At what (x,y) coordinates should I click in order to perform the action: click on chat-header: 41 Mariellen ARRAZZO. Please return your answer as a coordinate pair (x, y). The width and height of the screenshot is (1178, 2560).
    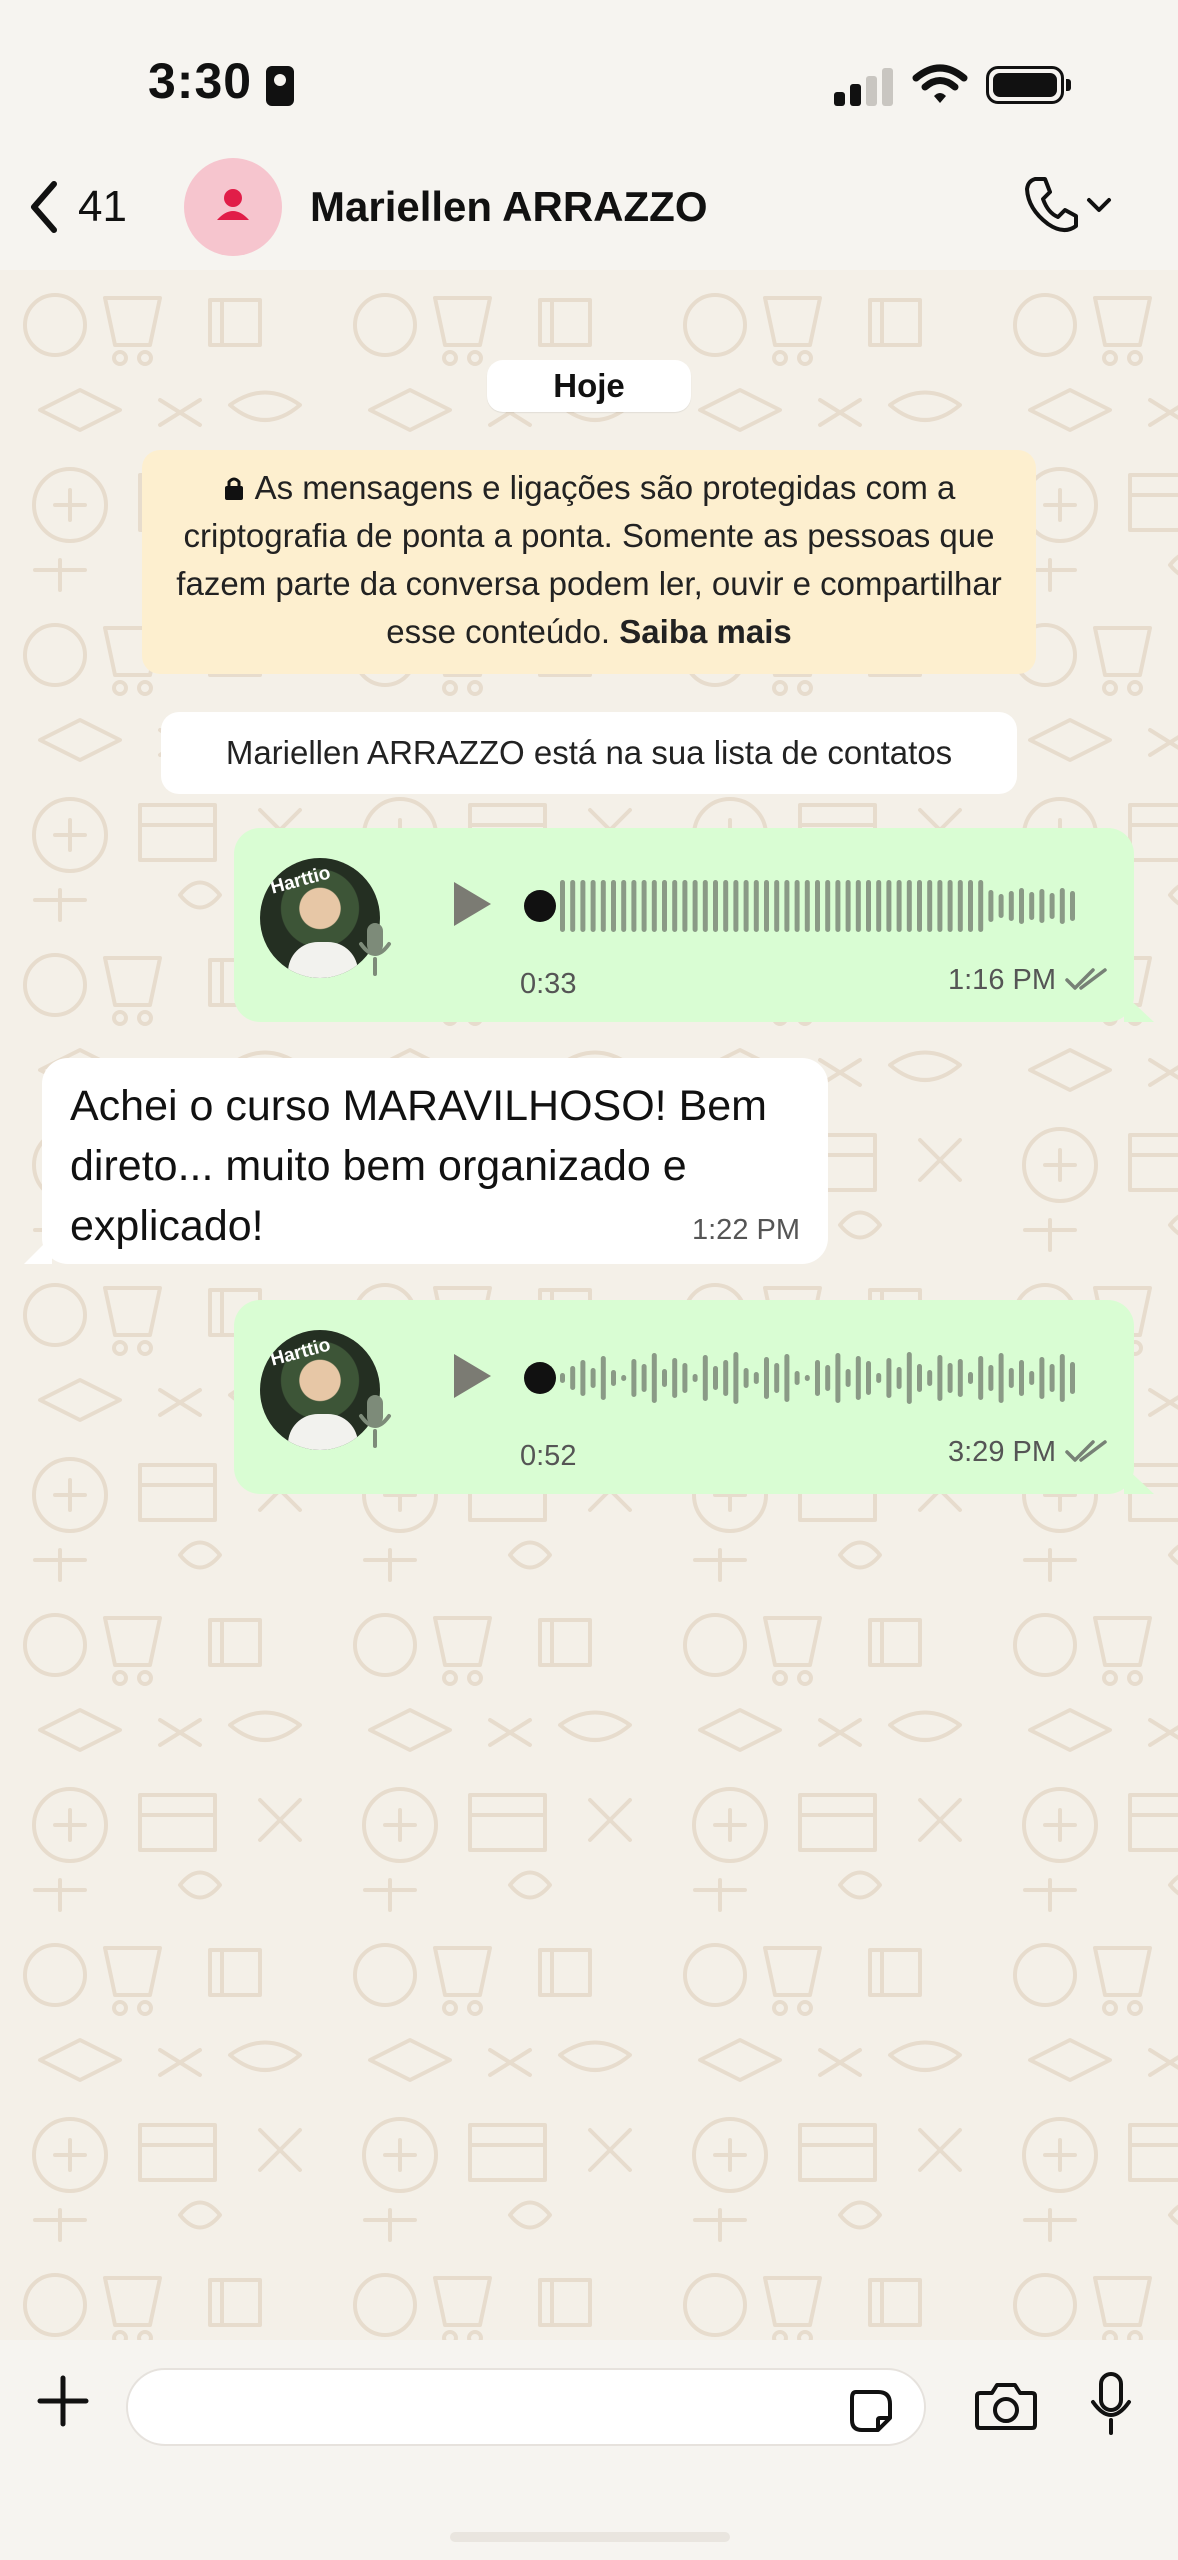
    Looking at the image, I should click on (589, 210).